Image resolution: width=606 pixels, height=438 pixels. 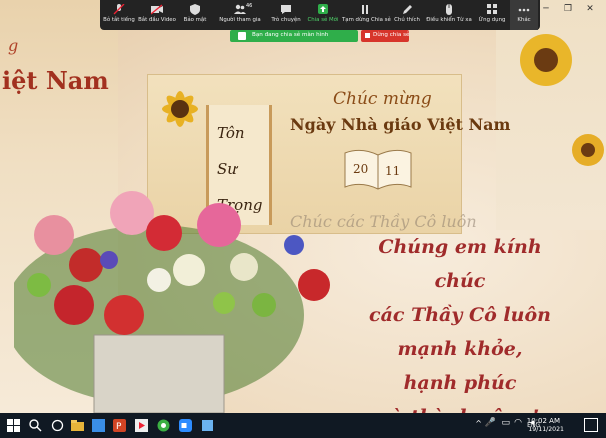 I want to click on scroll-line: Sư, so click(x=227, y=169).